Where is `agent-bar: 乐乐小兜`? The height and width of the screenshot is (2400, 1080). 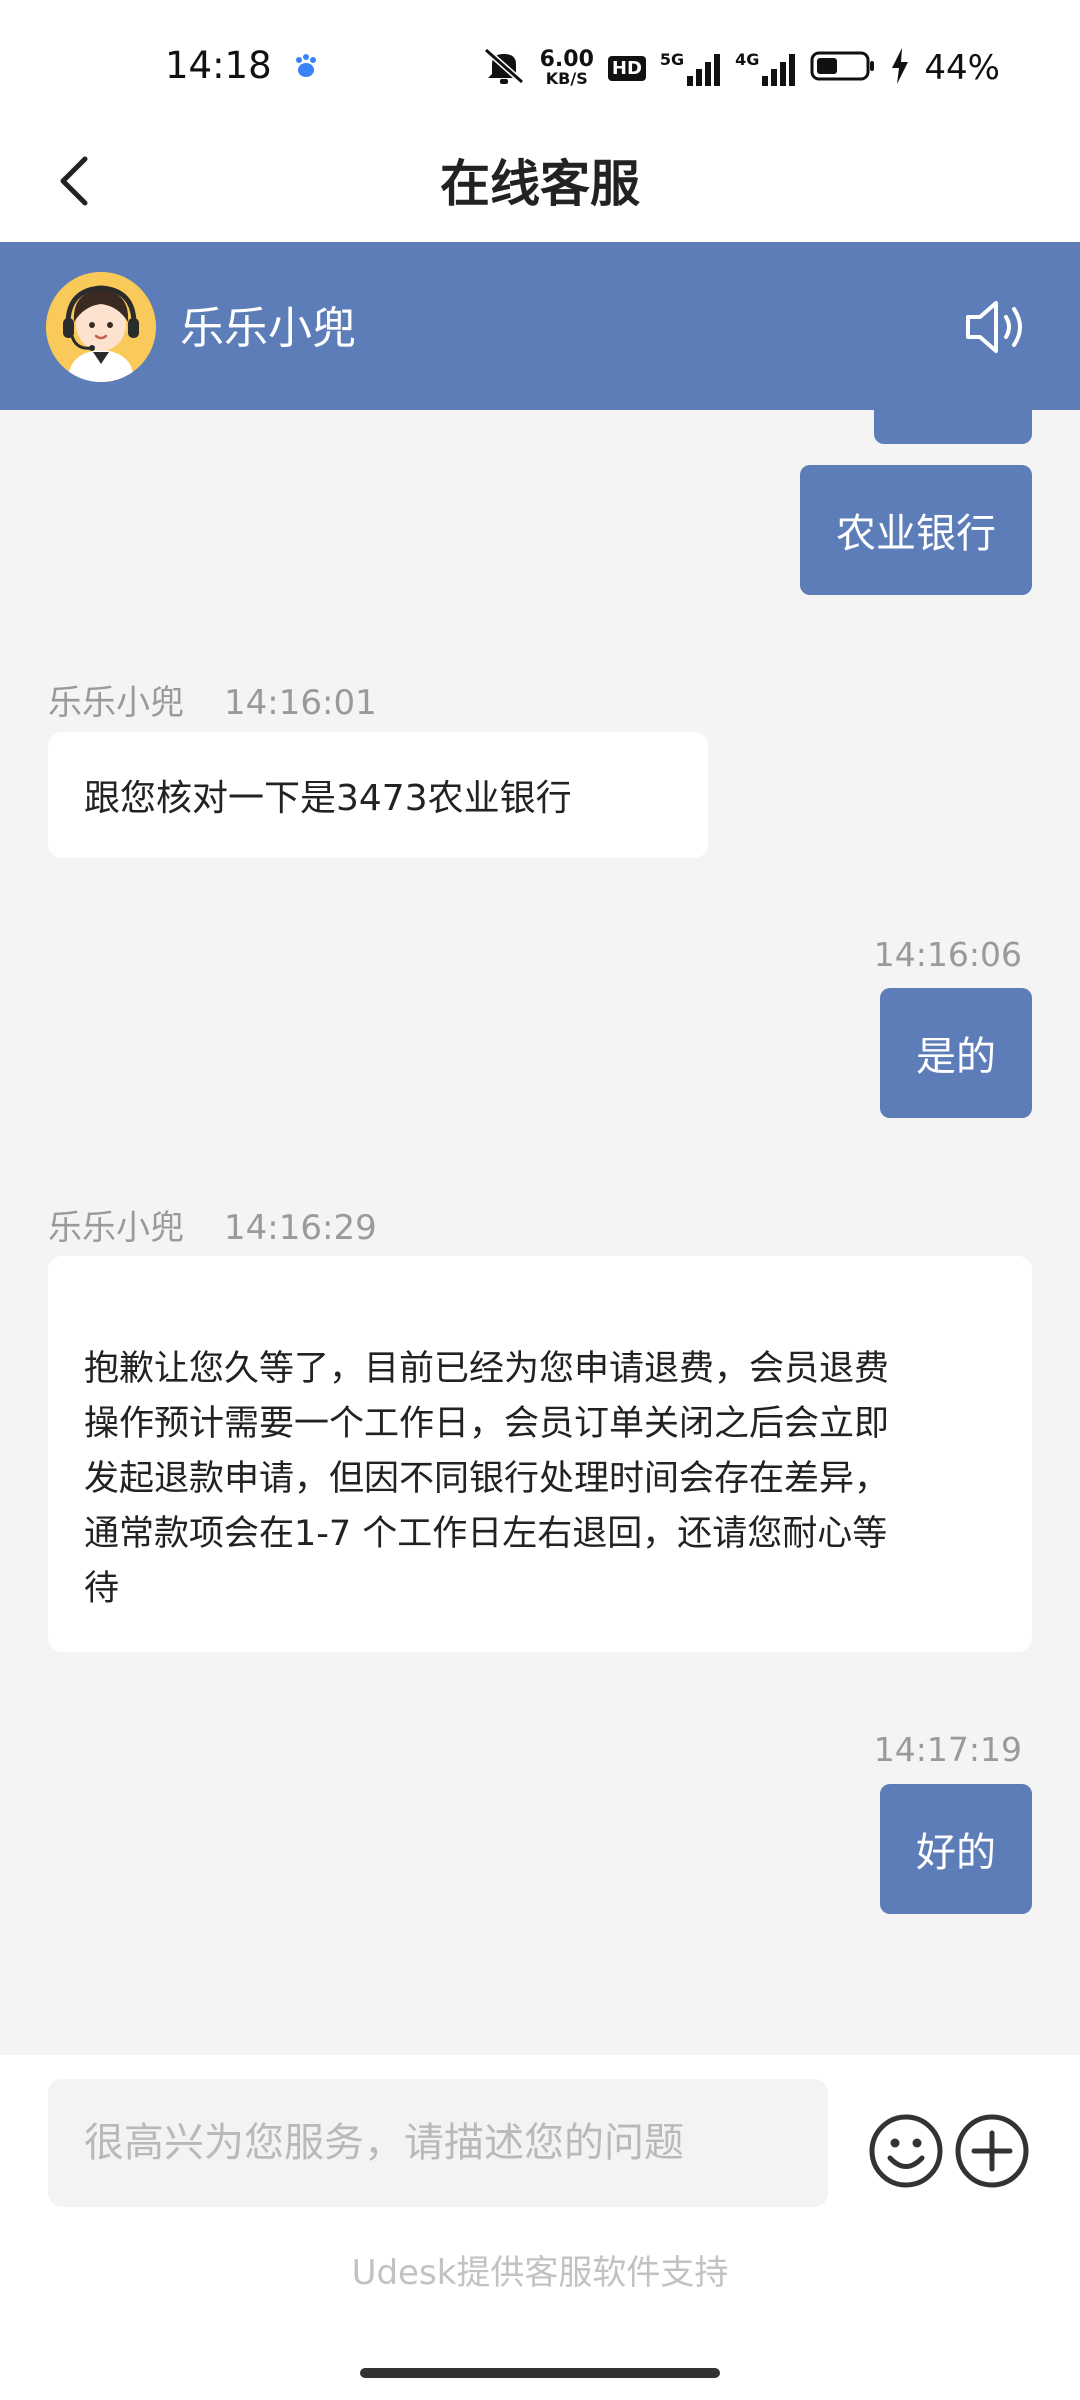
agent-bar: 乐乐小兜 is located at coordinates (540, 326).